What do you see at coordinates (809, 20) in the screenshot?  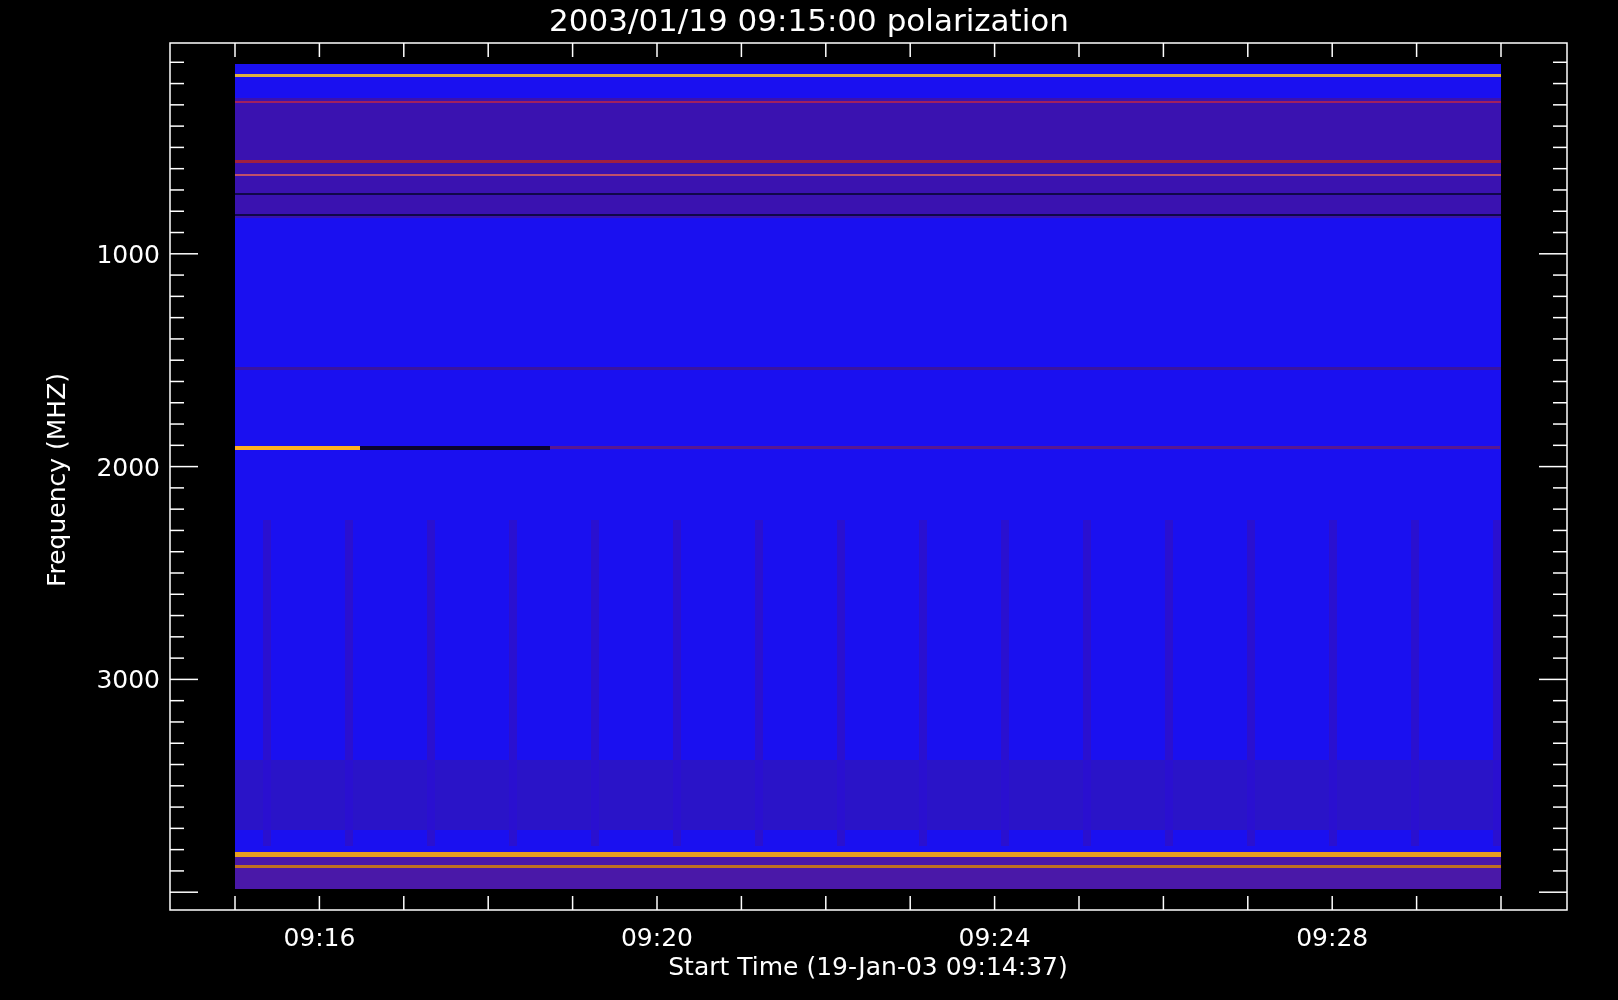 I see `chart-title: 2003/01/19 09:15:00 polarization` at bounding box center [809, 20].